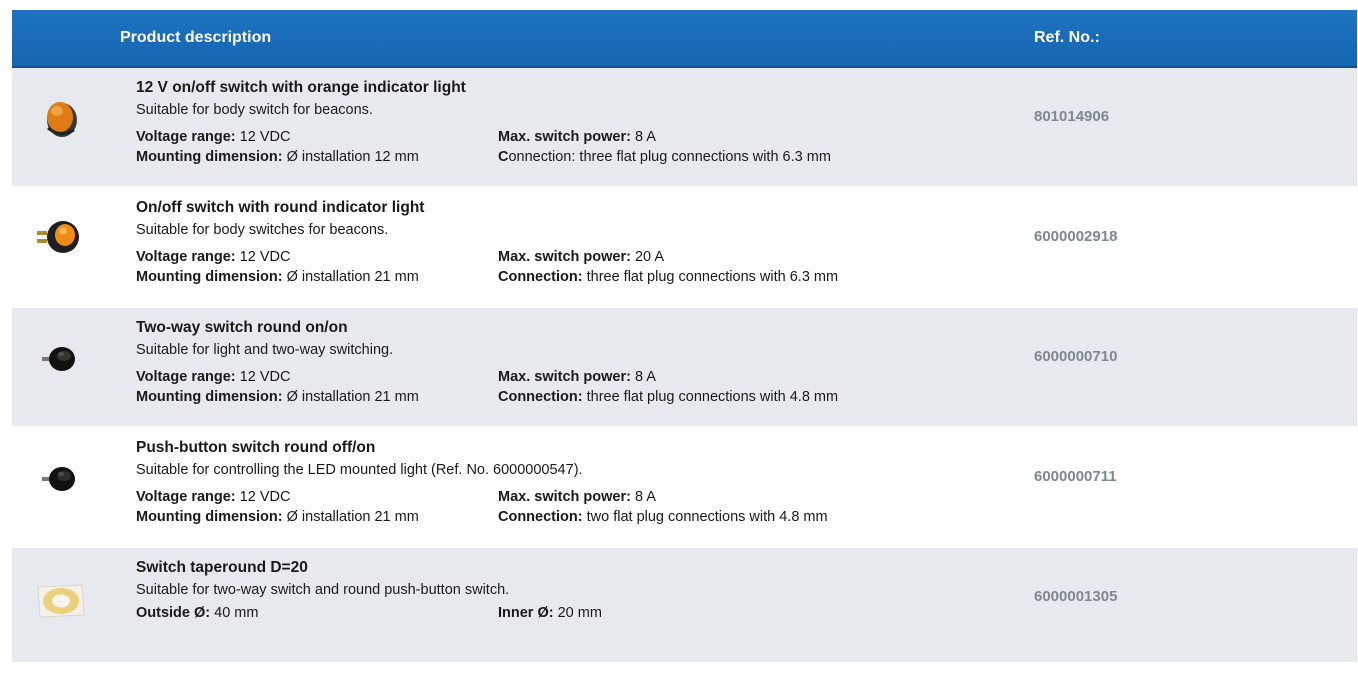  What do you see at coordinates (550, 613) in the screenshot?
I see `spec-inner-diameter: Inner Ø: 20 mm` at bounding box center [550, 613].